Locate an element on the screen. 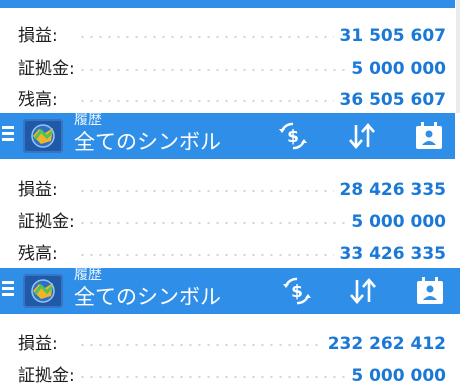 The width and height of the screenshot is (460, 390). summary-row-balance: 残高: 33 426 335 is located at coordinates (232, 254).